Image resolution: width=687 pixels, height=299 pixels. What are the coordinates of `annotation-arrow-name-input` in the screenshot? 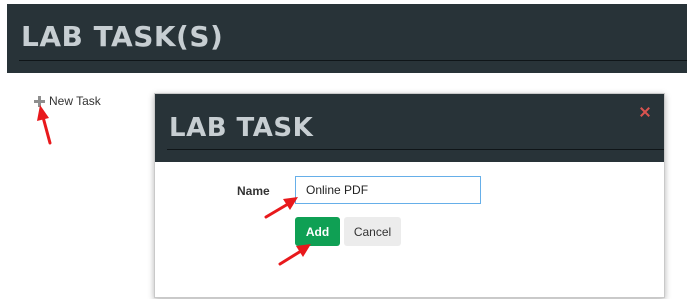 It's located at (281, 208).